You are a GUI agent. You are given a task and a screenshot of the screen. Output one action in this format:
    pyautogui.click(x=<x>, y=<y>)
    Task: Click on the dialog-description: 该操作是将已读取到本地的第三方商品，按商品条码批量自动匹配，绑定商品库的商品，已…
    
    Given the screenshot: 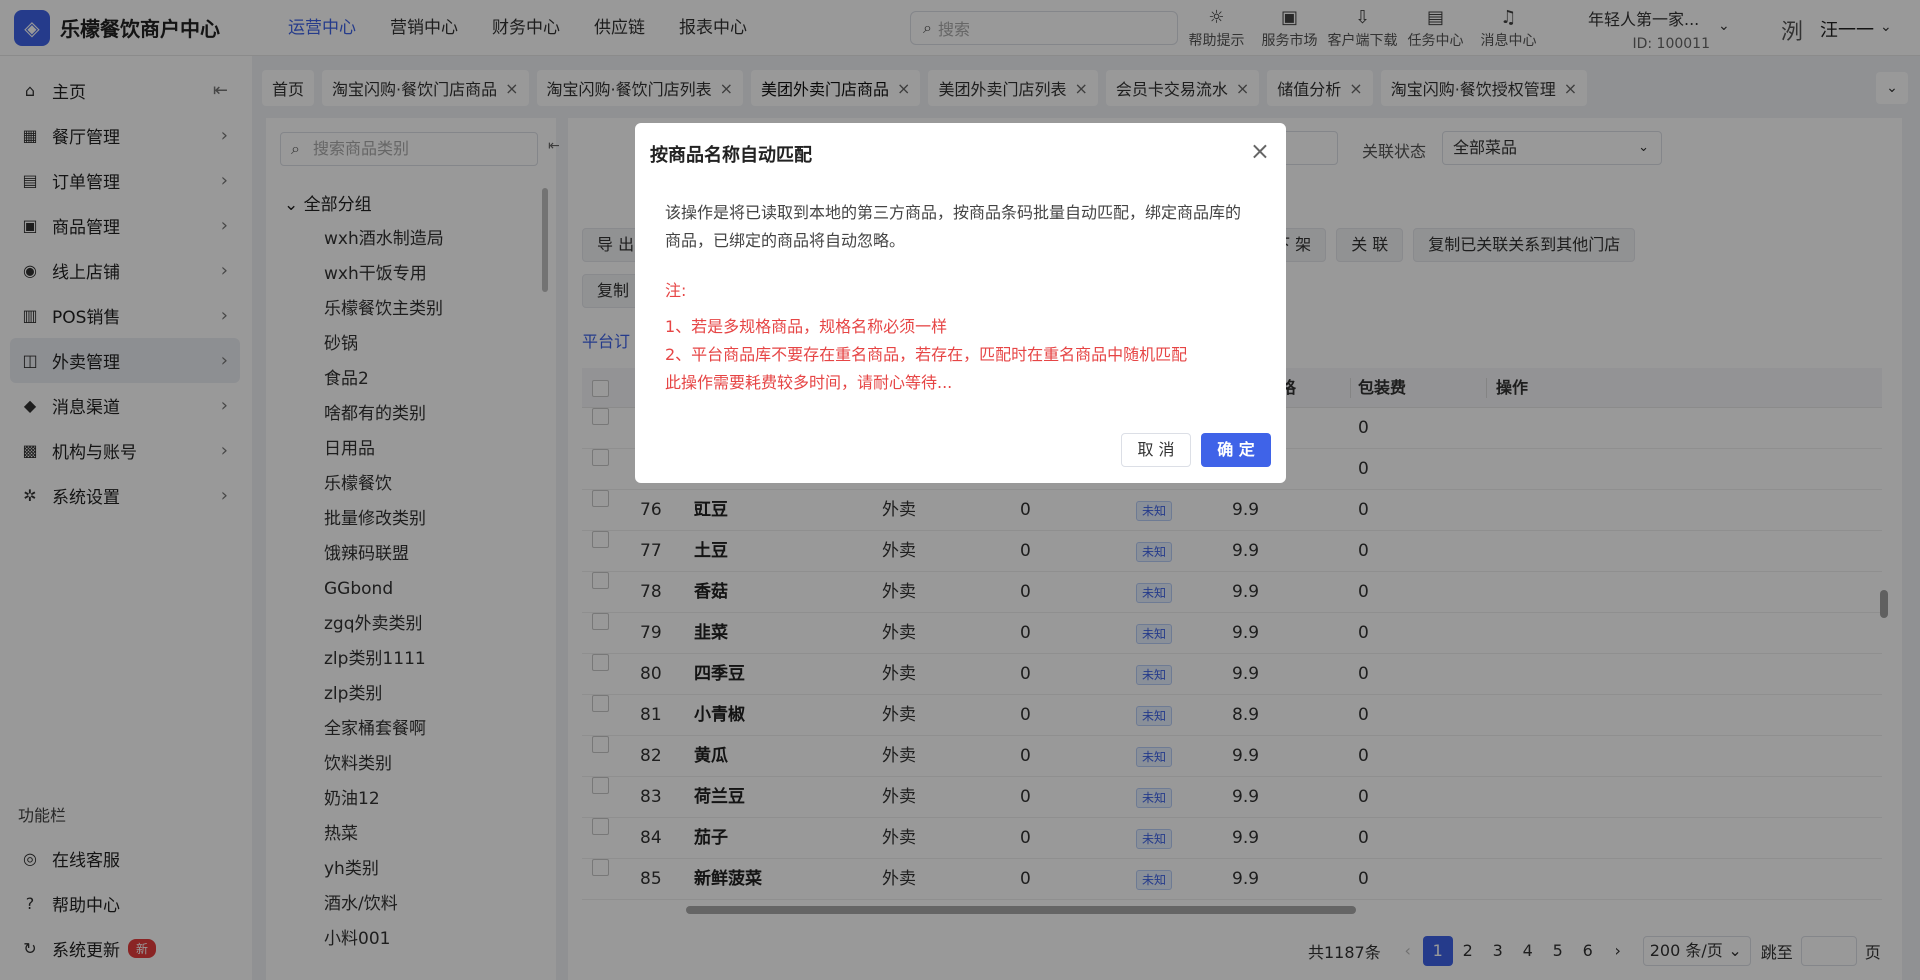 What is the action you would take?
    pyautogui.click(x=953, y=226)
    